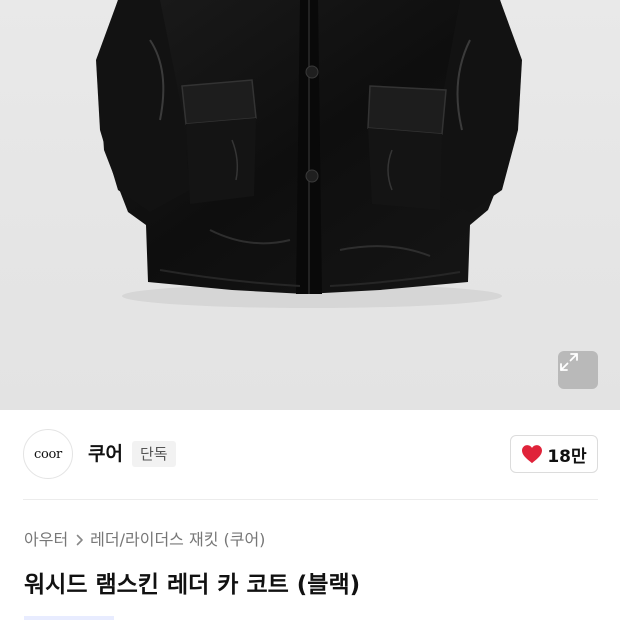  What do you see at coordinates (569, 362) in the screenshot?
I see `expand-arrows-icon` at bounding box center [569, 362].